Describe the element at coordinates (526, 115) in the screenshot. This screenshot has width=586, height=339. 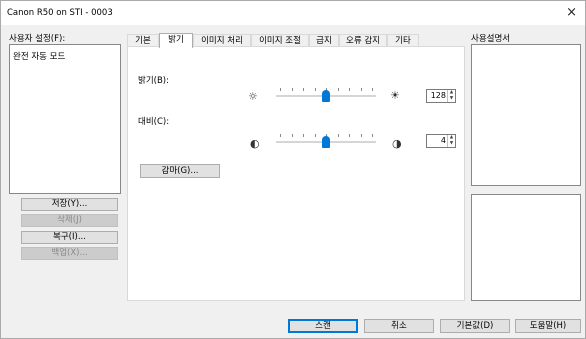
I see `manual-box` at that location.